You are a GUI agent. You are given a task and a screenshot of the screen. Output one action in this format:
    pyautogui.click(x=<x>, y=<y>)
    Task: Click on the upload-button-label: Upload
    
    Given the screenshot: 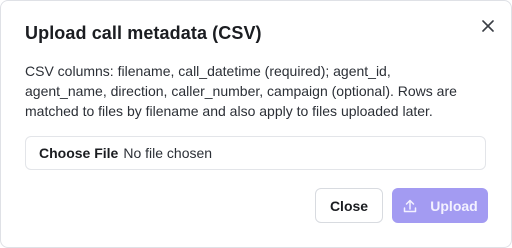 What is the action you would take?
    pyautogui.click(x=454, y=205)
    